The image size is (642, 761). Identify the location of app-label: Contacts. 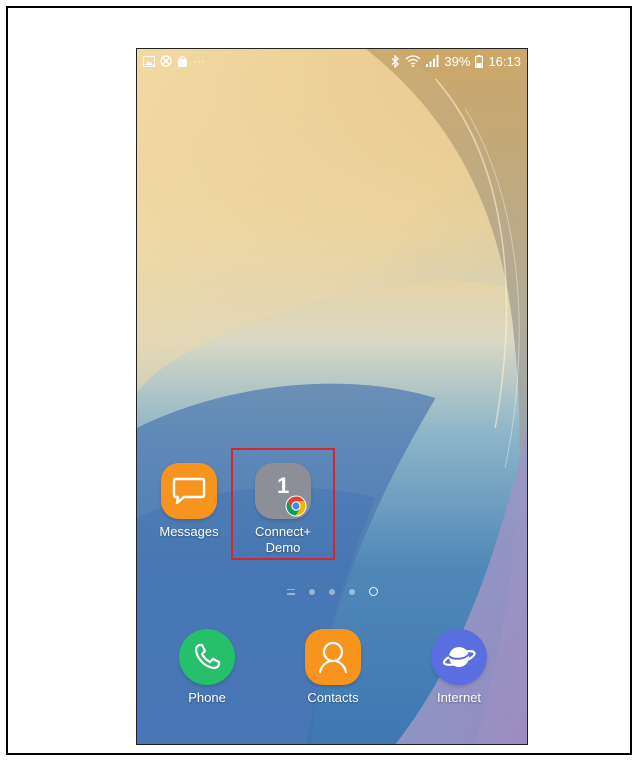
(333, 697).